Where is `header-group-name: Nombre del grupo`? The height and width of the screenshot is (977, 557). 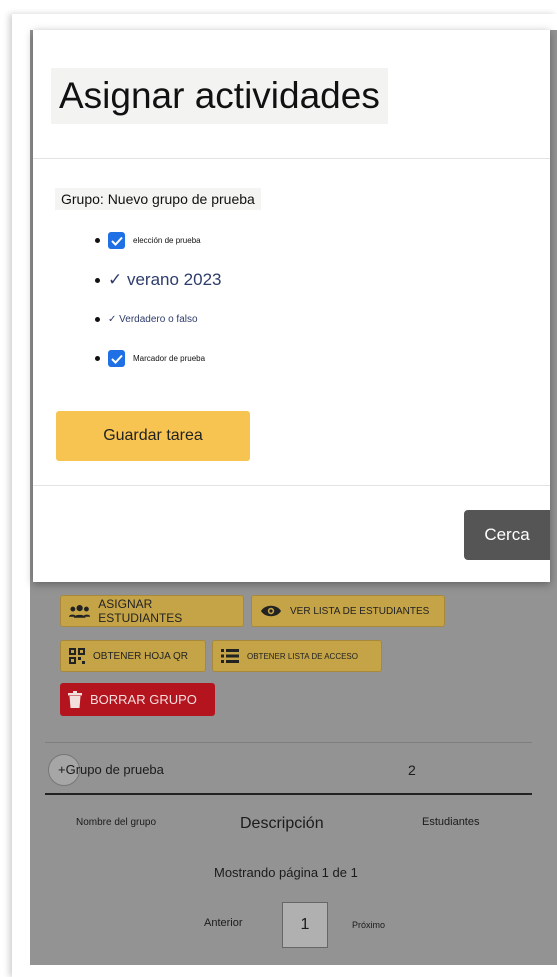
header-group-name: Nombre del grupo is located at coordinates (116, 822).